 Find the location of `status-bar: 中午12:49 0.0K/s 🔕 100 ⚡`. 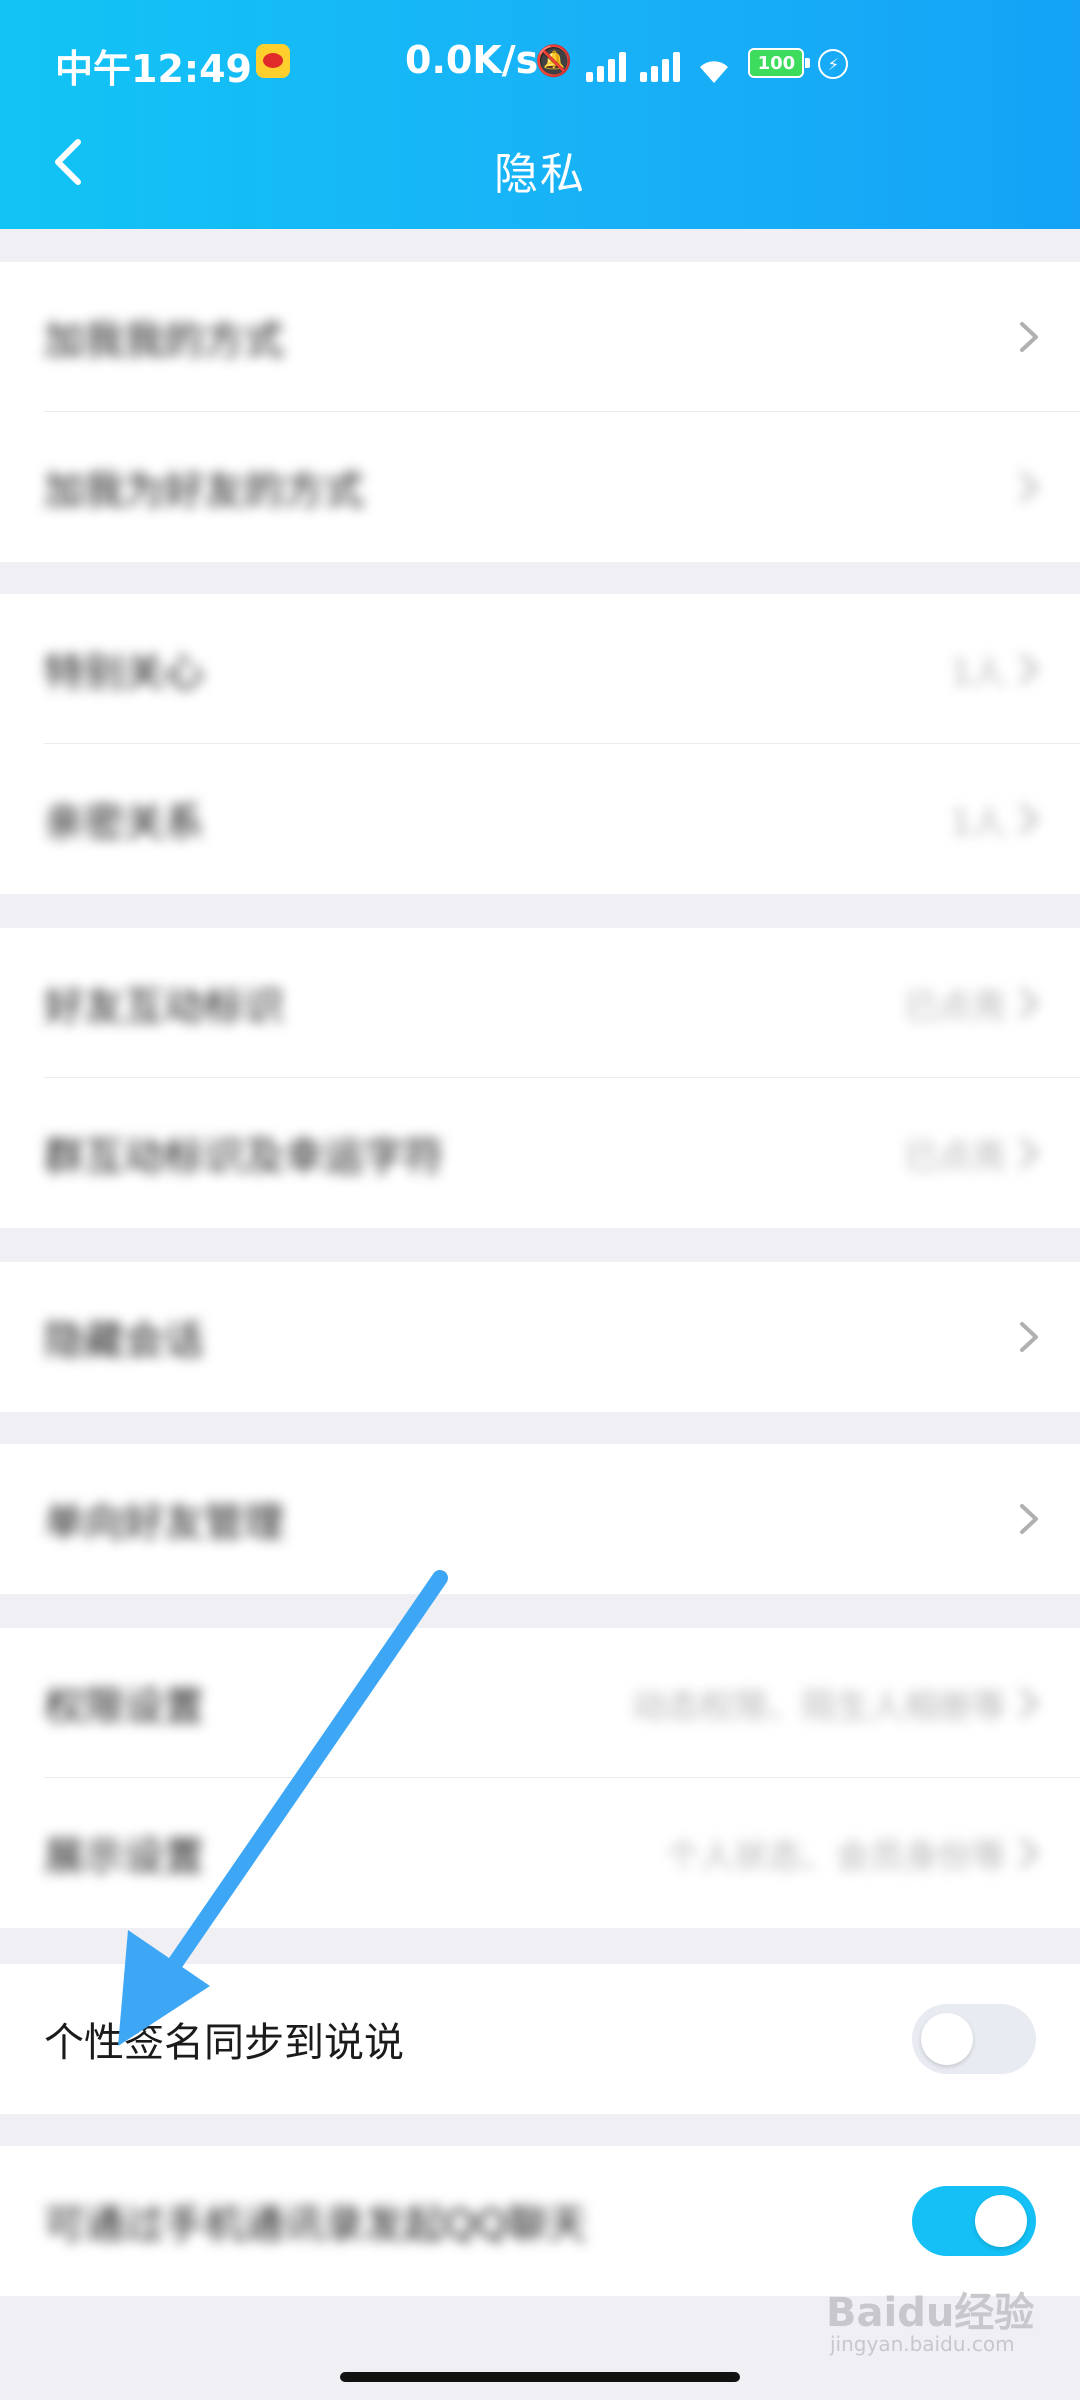

status-bar: 中午12:49 0.0K/s 🔕 100 ⚡ is located at coordinates (540, 65).